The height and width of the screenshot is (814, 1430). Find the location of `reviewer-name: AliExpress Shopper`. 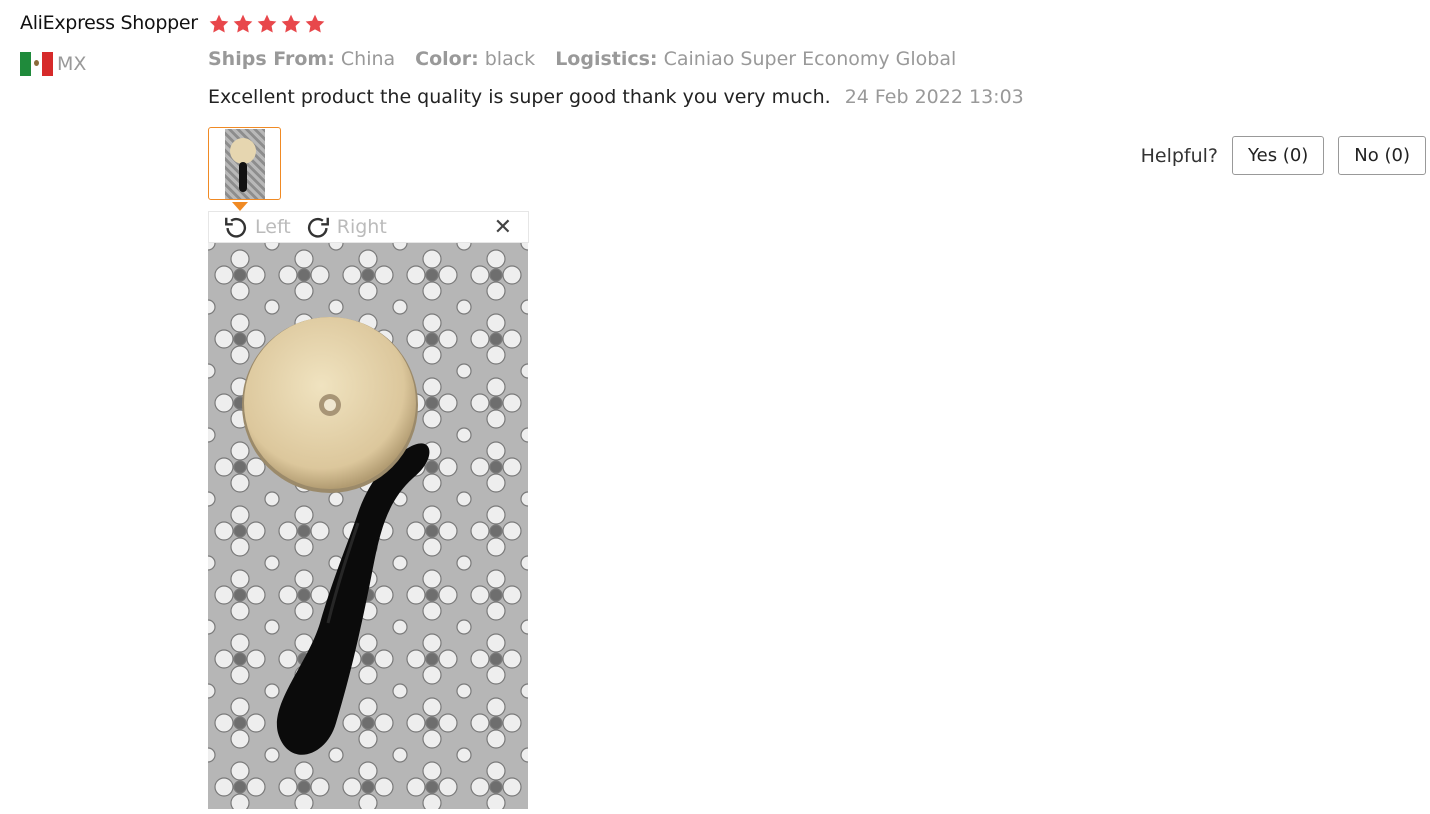

reviewer-name: AliExpress Shopper is located at coordinates (109, 23).